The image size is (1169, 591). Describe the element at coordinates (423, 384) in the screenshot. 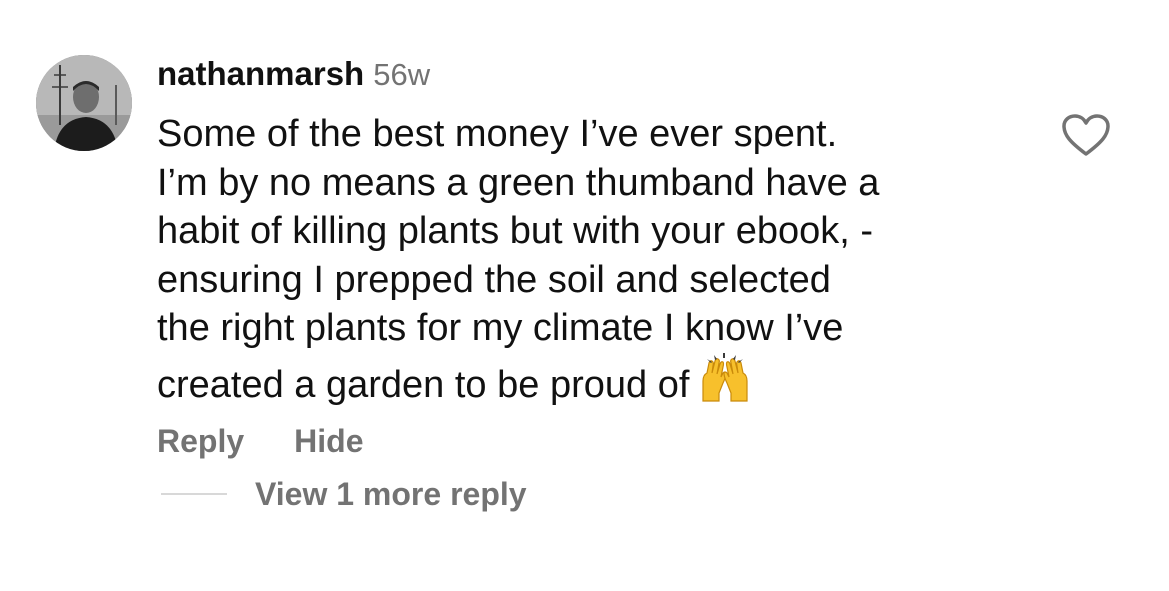

I see `comment-line: created a garden to be proud of` at that location.